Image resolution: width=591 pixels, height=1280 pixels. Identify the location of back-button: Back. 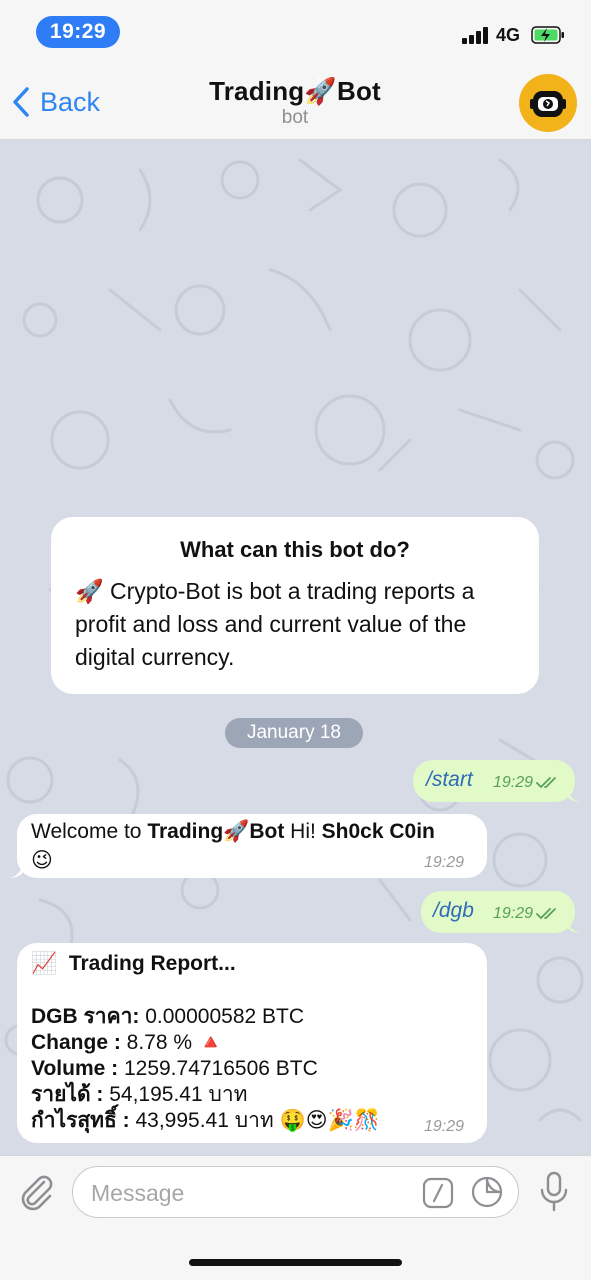
(56, 102).